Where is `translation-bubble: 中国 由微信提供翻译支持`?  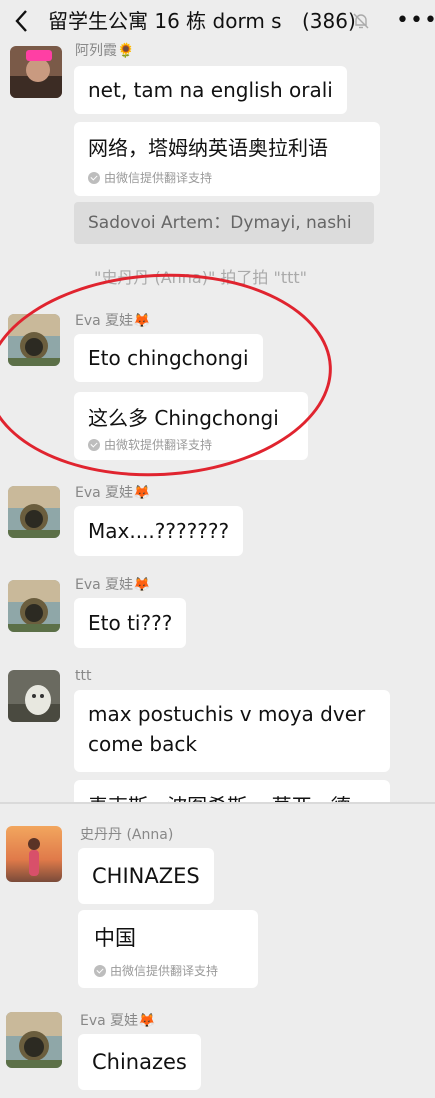 translation-bubble: 中国 由微信提供翻译支持 is located at coordinates (168, 949).